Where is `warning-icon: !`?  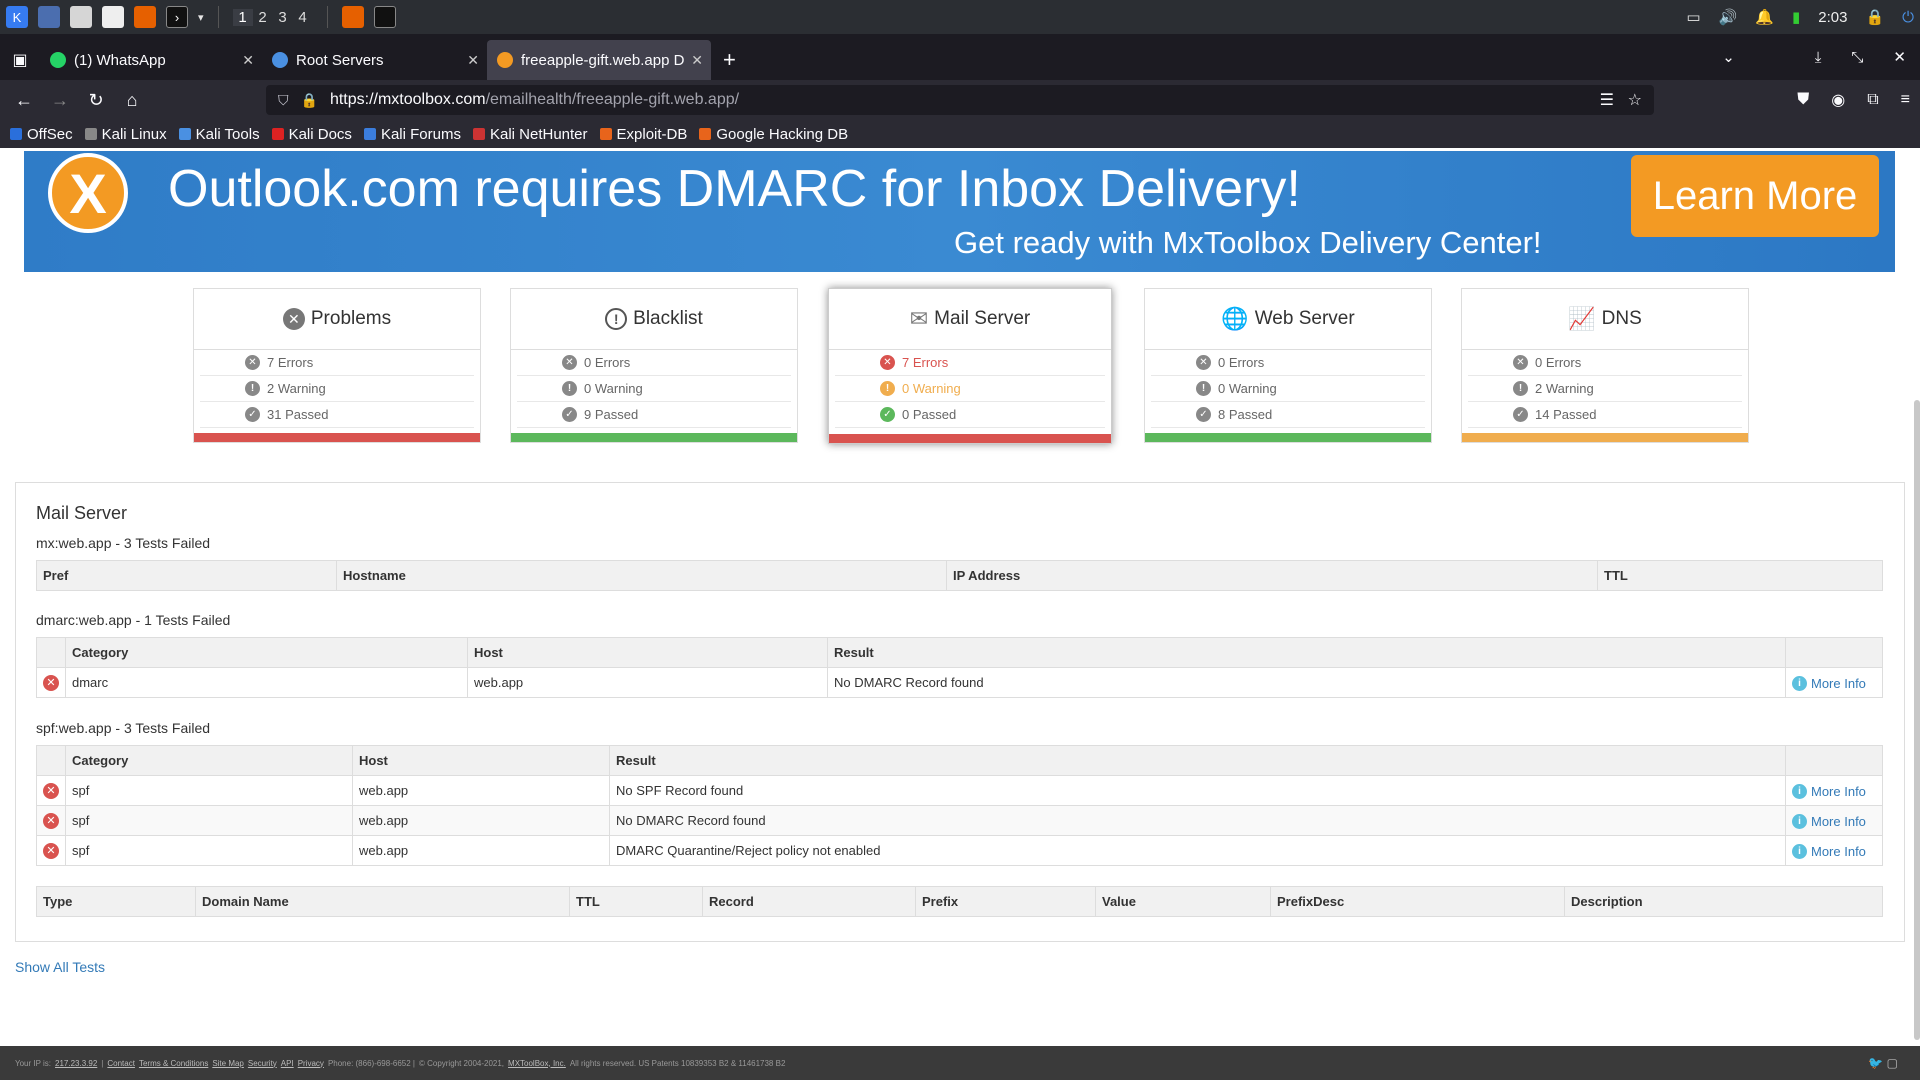
warning-icon: ! is located at coordinates (1520, 388).